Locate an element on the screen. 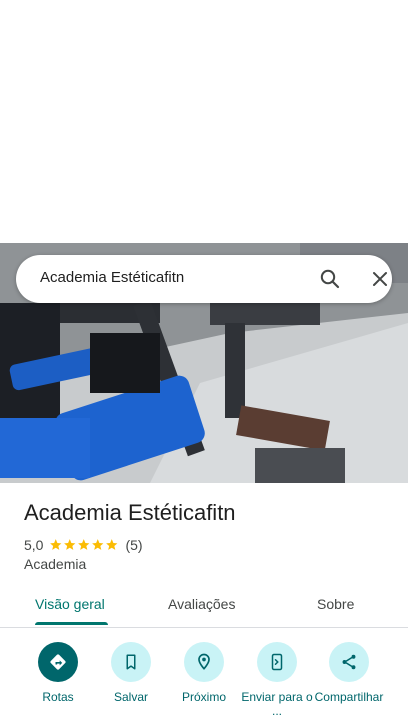  tab-overview: Visão geral is located at coordinates (70, 604).